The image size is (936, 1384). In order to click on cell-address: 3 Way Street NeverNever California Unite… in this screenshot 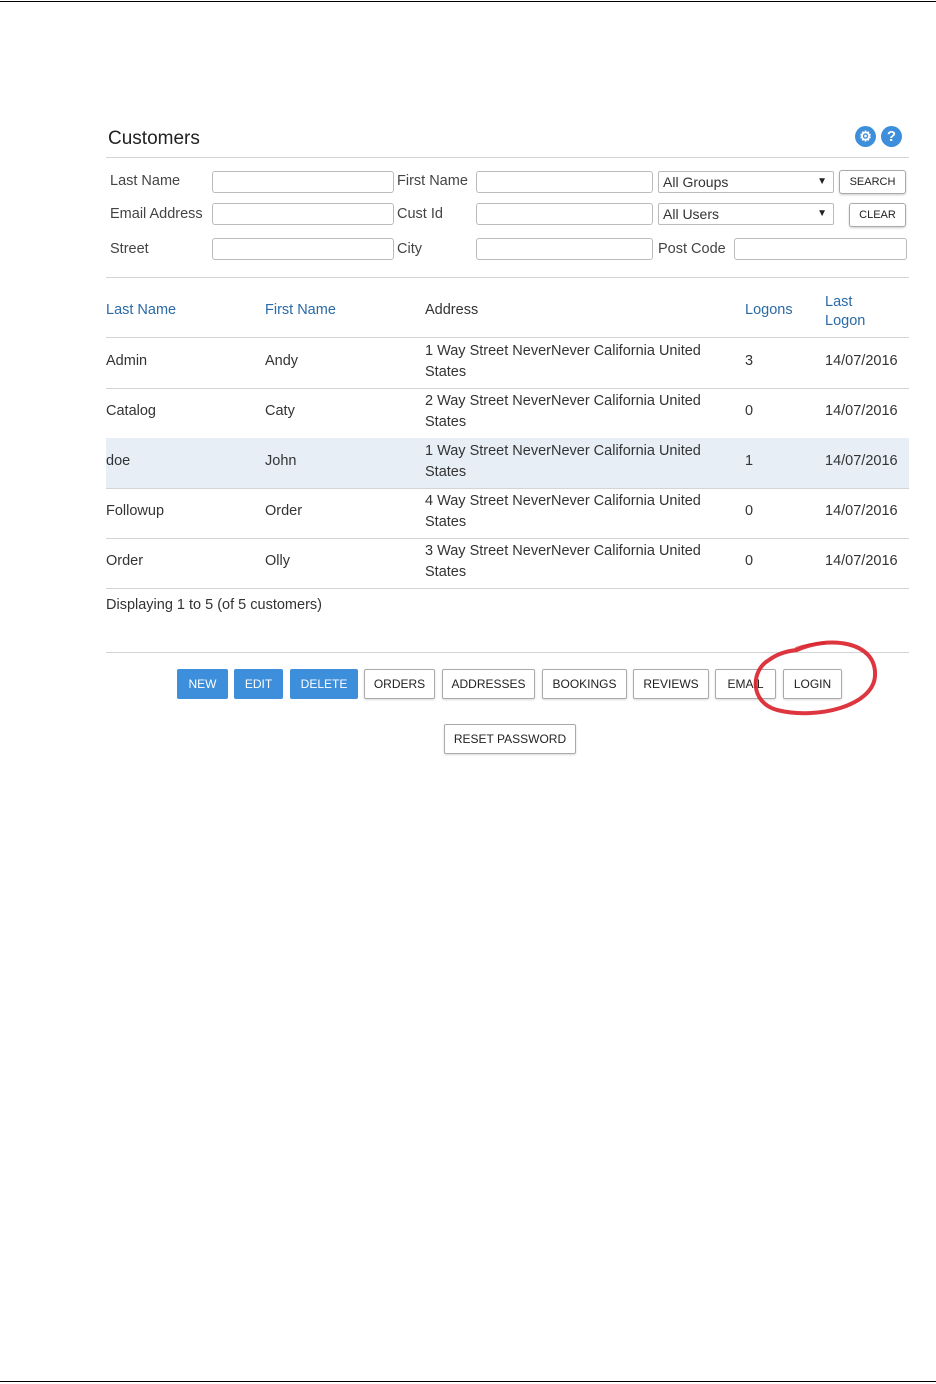, I will do `click(563, 561)`.